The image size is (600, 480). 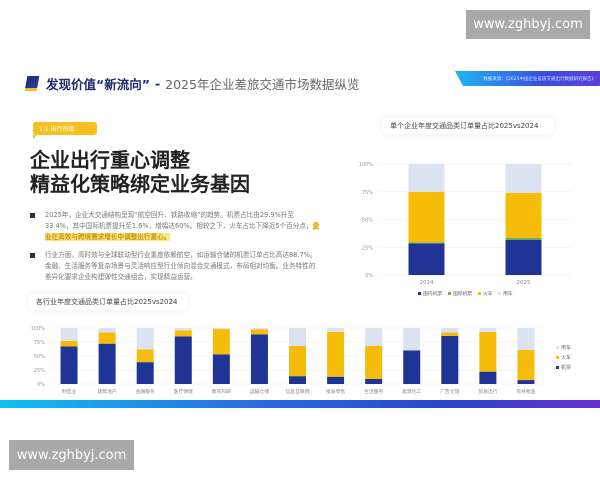 What do you see at coordinates (373, 391) in the screenshot?
I see `x-tick-label: 生活服务` at bounding box center [373, 391].